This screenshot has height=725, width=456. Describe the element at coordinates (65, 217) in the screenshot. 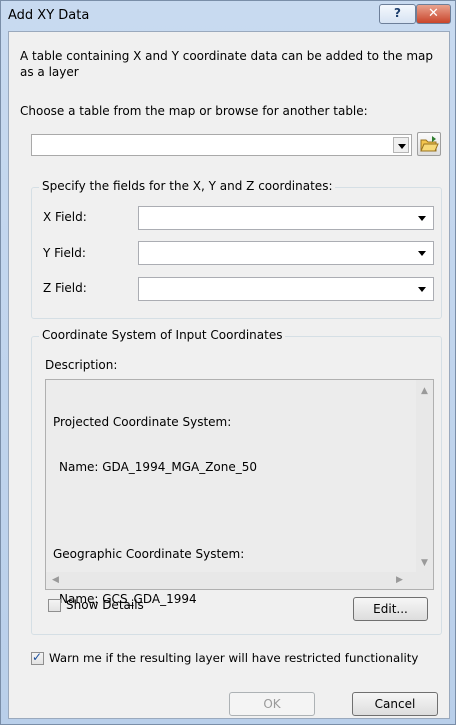

I see `x-field-label: X Field:` at that location.